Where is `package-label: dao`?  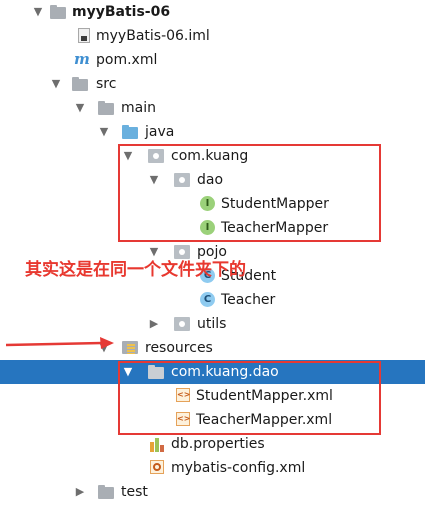
package-label: dao is located at coordinates (210, 180).